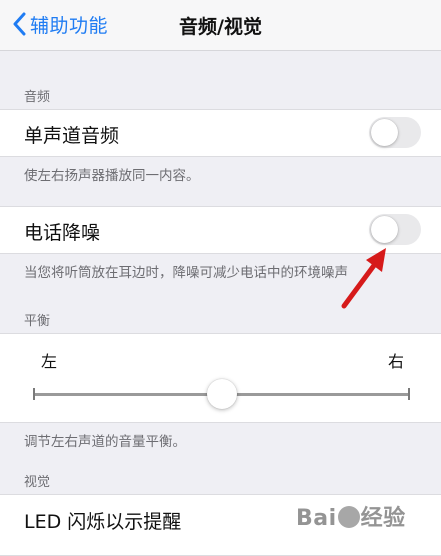  I want to click on paw-icon, so click(348, 517).